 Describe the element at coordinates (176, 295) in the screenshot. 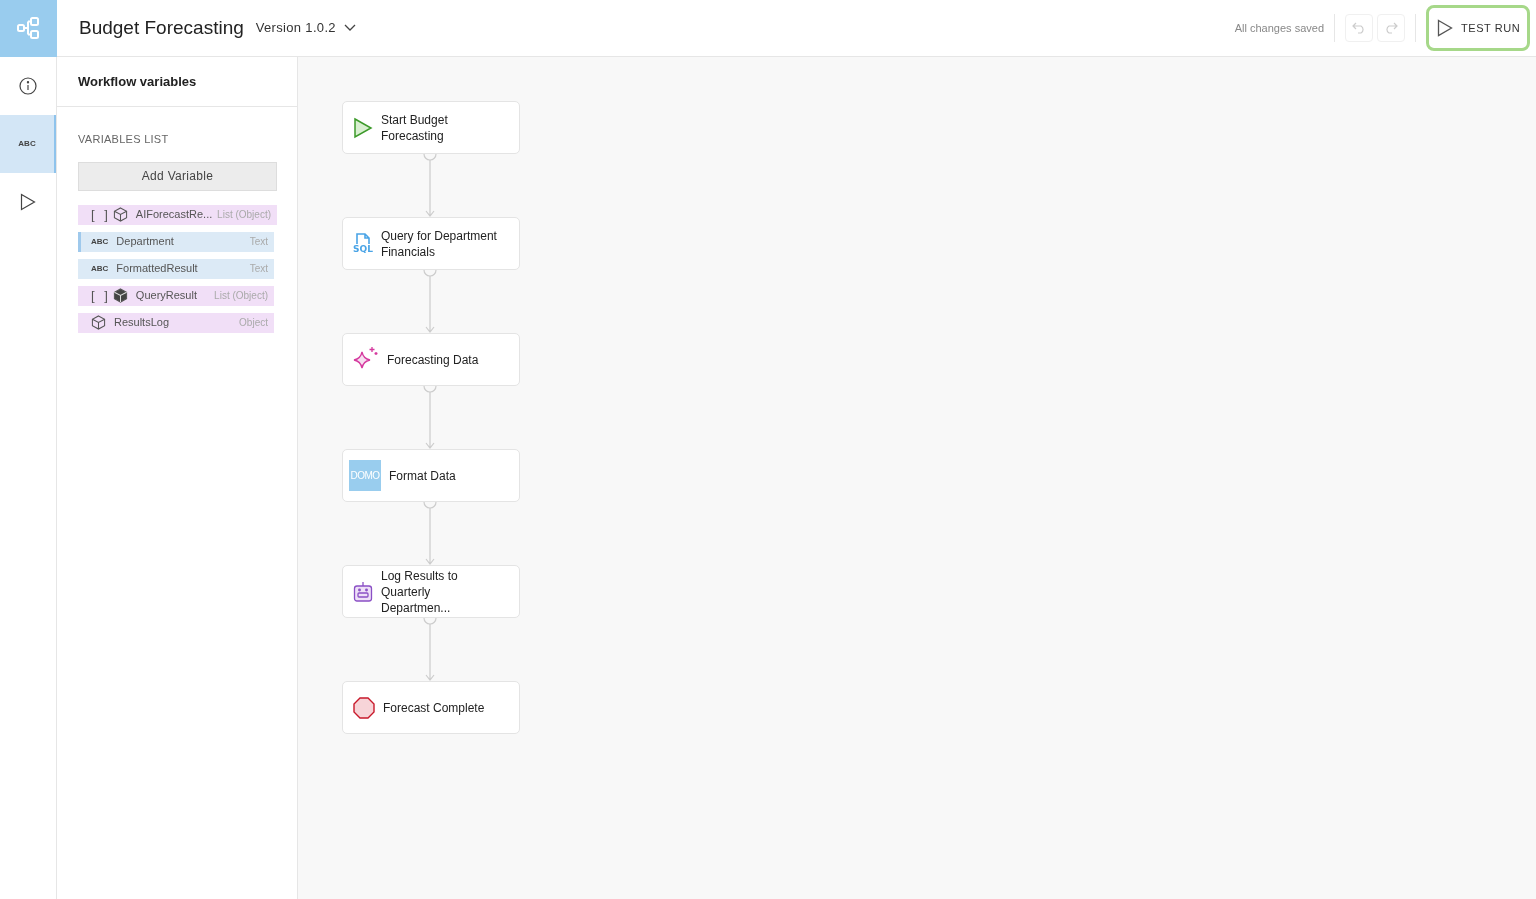

I see `variable-item: [ ] QueryResult List (Object)` at that location.